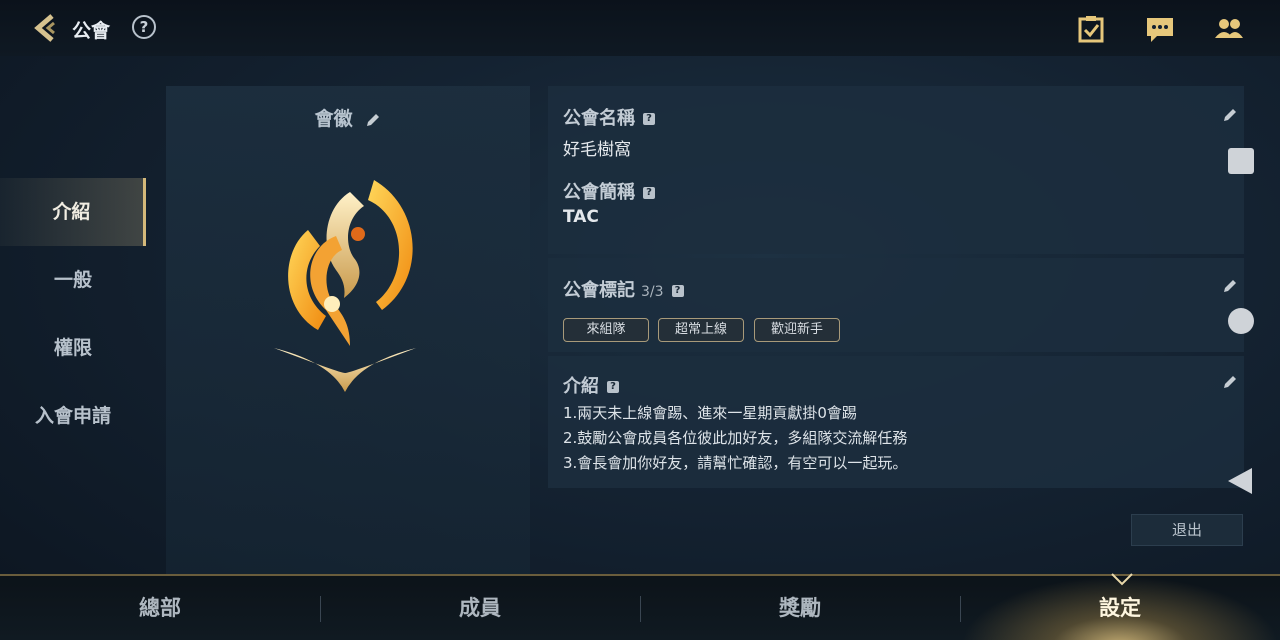  I want to click on guild-tag: 來組隊, so click(606, 330).